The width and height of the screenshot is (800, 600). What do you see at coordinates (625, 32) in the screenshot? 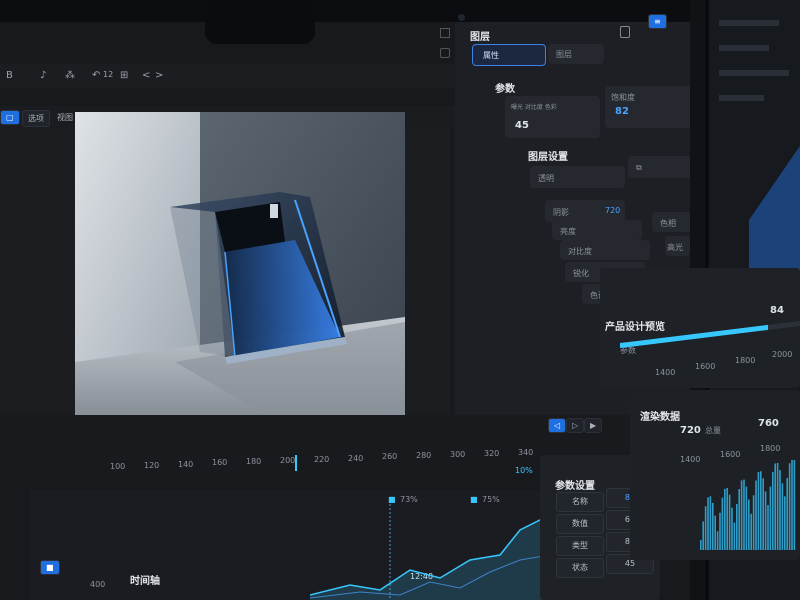
I see `file-icon` at bounding box center [625, 32].